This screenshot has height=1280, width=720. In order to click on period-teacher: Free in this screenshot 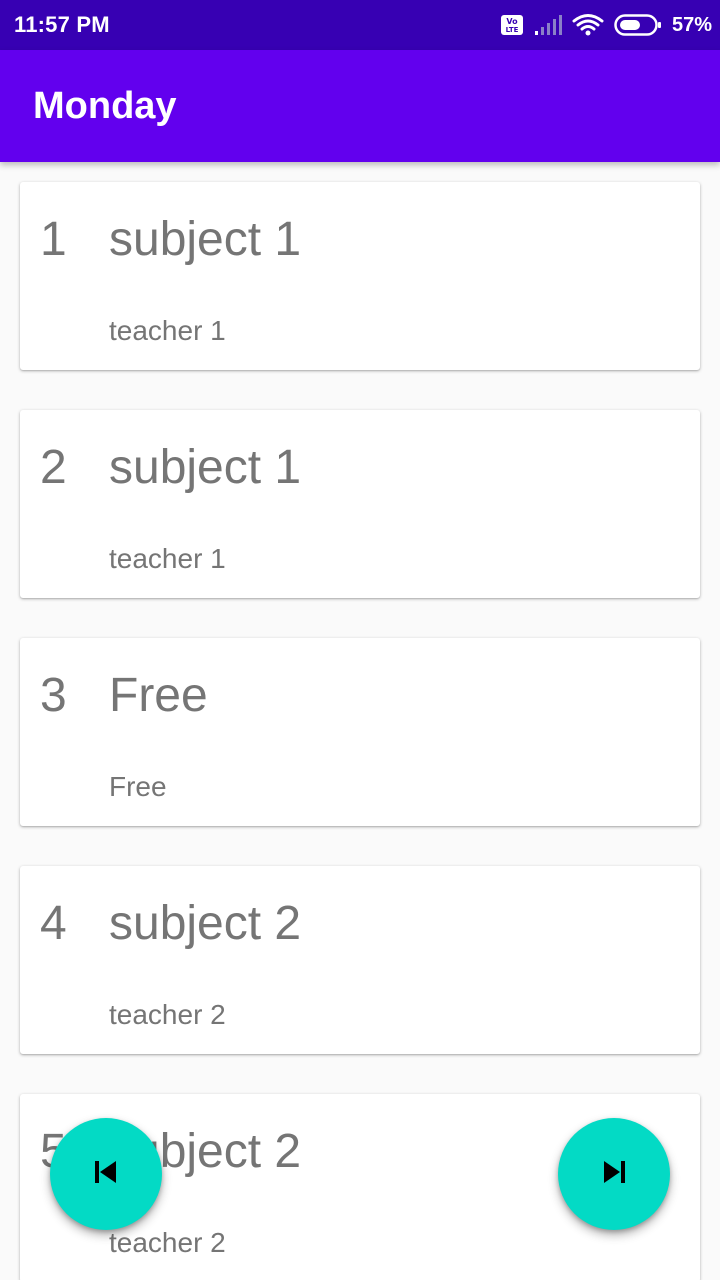, I will do `click(138, 786)`.